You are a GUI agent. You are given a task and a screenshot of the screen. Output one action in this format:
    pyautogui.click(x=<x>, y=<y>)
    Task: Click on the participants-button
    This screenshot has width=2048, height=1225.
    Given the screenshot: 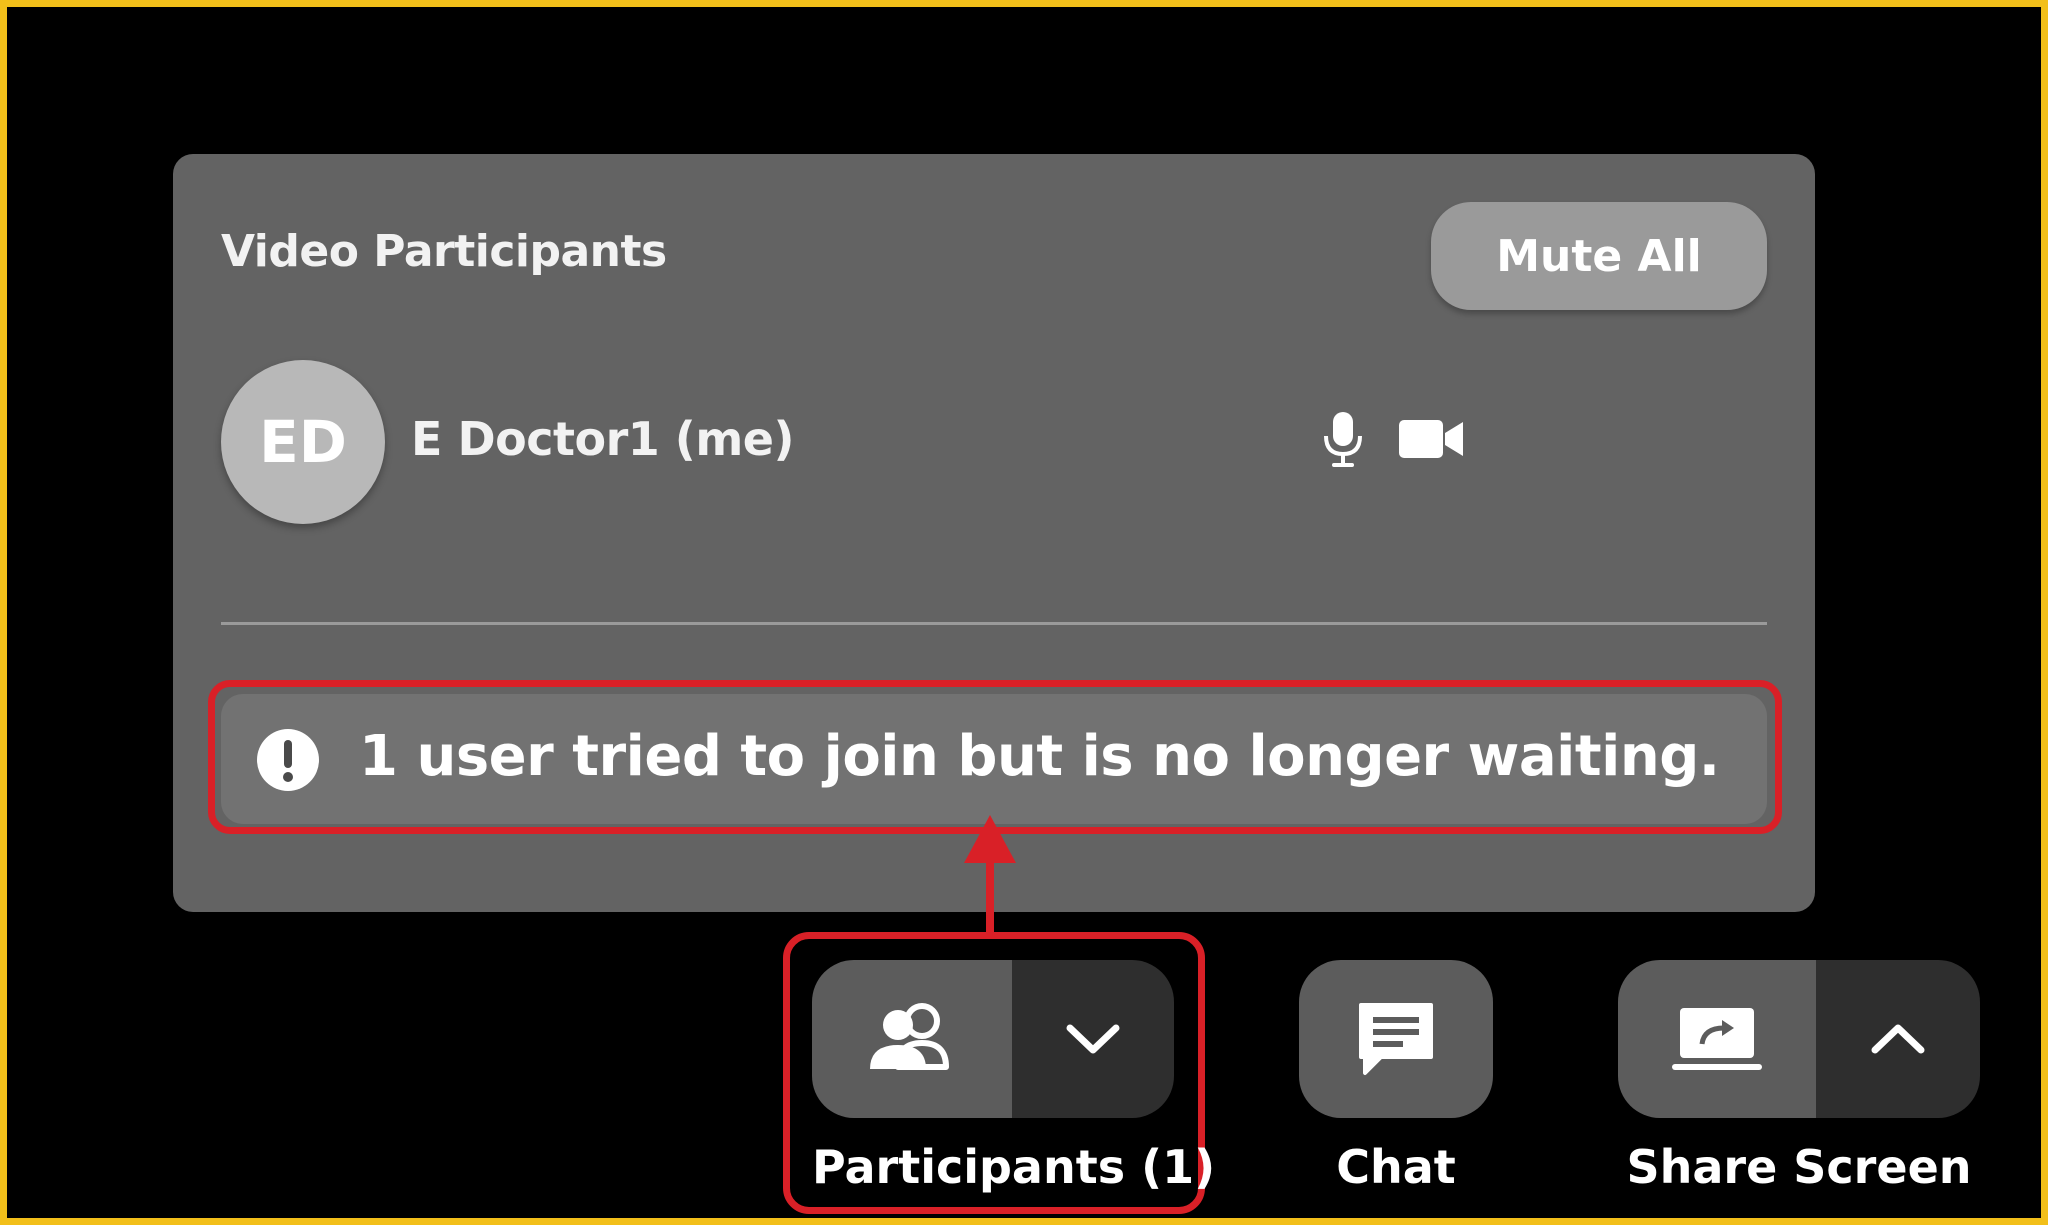 What is the action you would take?
    pyautogui.click(x=912, y=1039)
    